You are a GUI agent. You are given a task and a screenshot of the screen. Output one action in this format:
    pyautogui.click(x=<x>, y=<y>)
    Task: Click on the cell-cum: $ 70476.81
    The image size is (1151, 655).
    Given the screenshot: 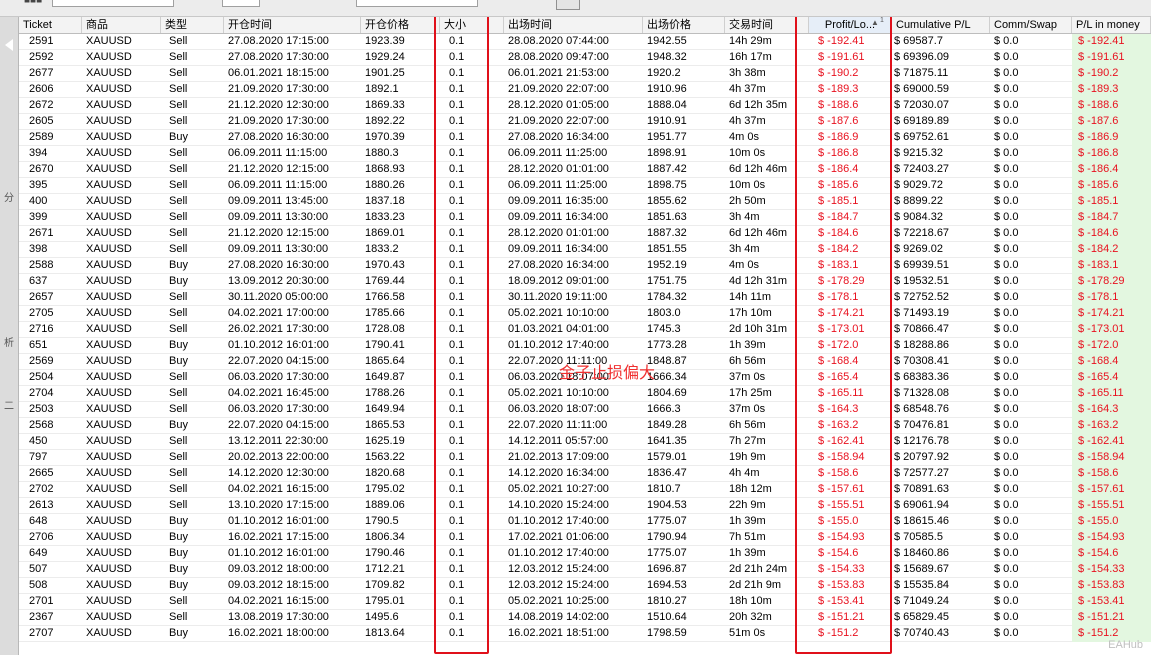 What is the action you would take?
    pyautogui.click(x=922, y=425)
    